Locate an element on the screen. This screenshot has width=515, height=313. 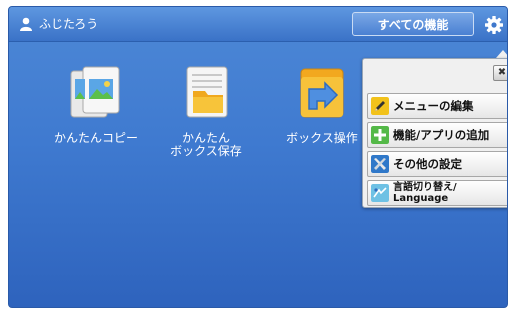
plus-icon is located at coordinates (380, 135).